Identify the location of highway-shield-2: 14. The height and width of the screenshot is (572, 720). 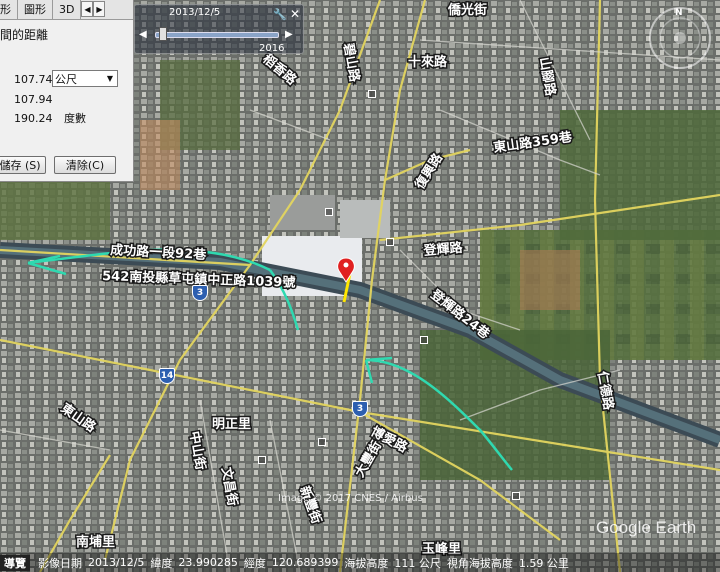
(167, 376).